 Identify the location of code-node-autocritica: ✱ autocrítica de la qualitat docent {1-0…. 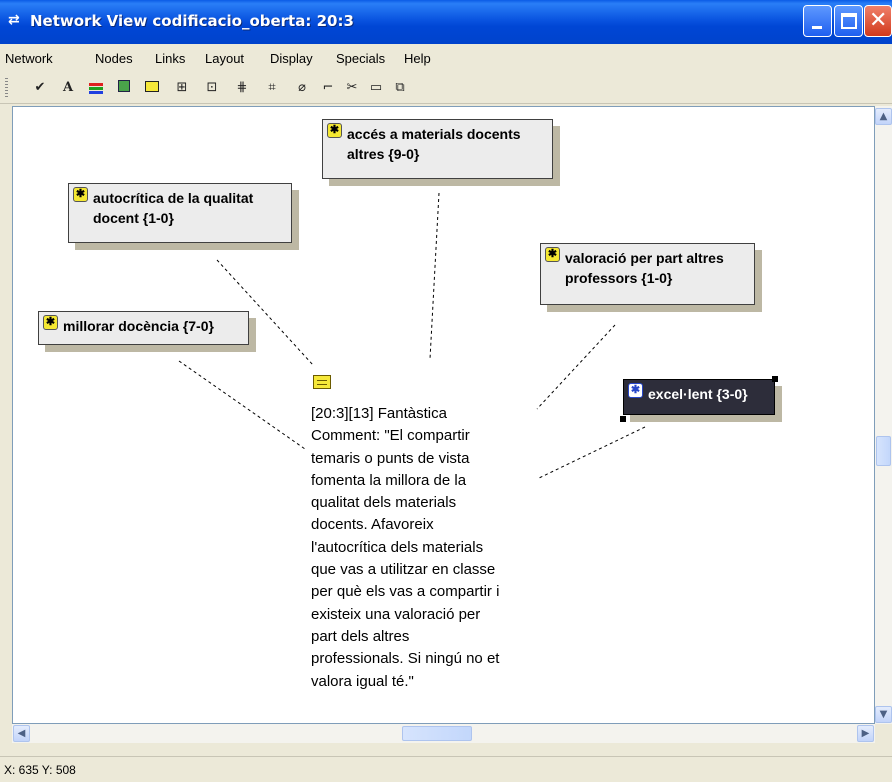
(180, 213).